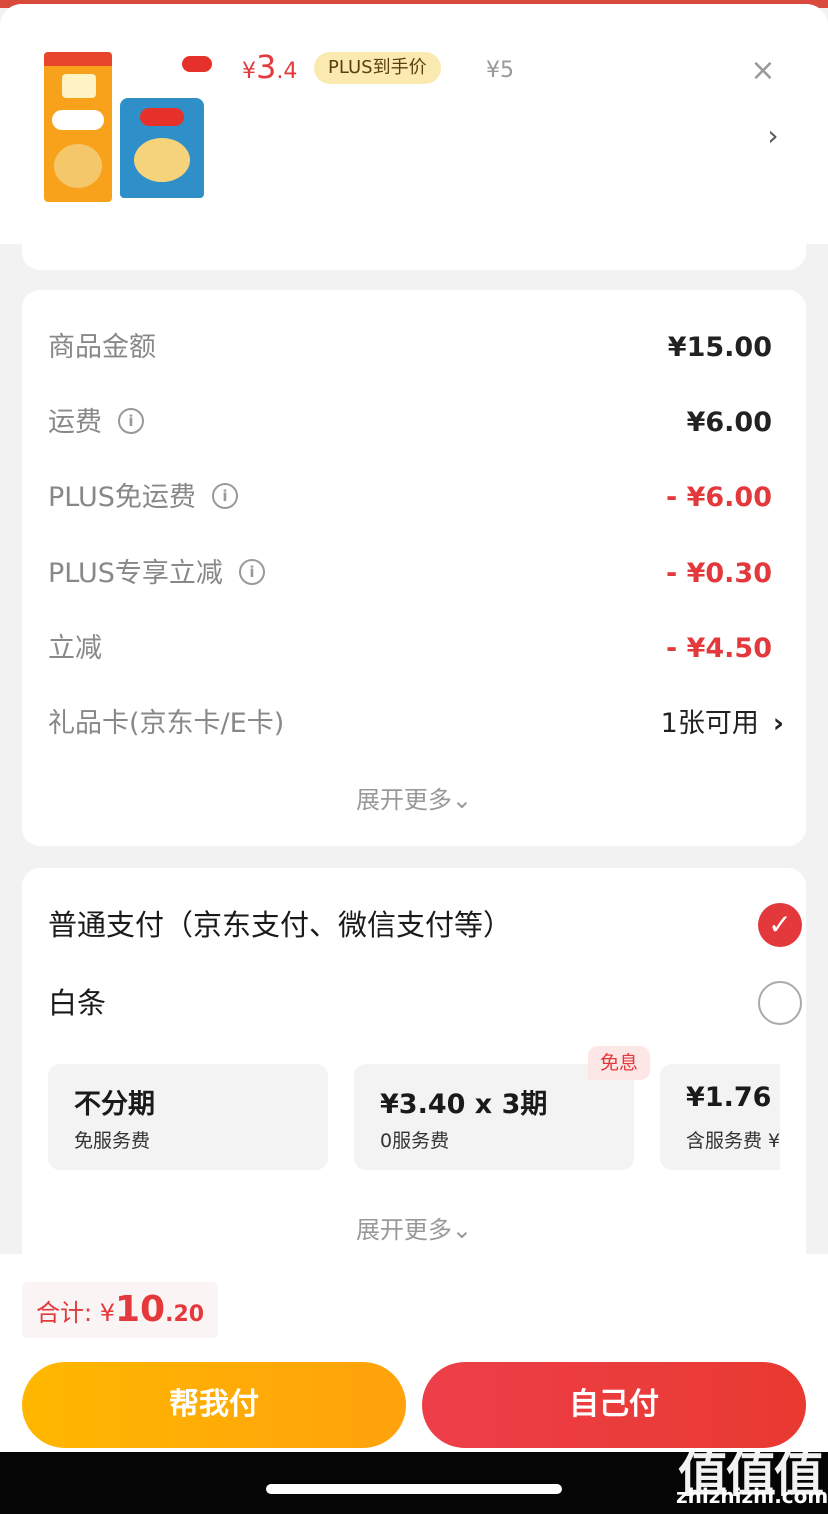 Image resolution: width=828 pixels, height=1514 pixels. I want to click on help-me-pay-button: 帮我付, so click(214, 1405).